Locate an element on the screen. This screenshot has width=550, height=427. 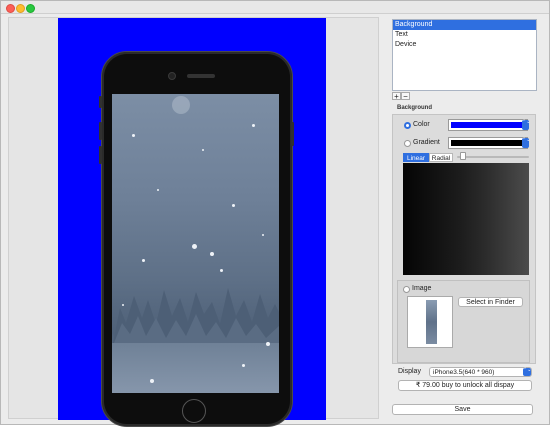
power-button is located at coordinates (292, 134).